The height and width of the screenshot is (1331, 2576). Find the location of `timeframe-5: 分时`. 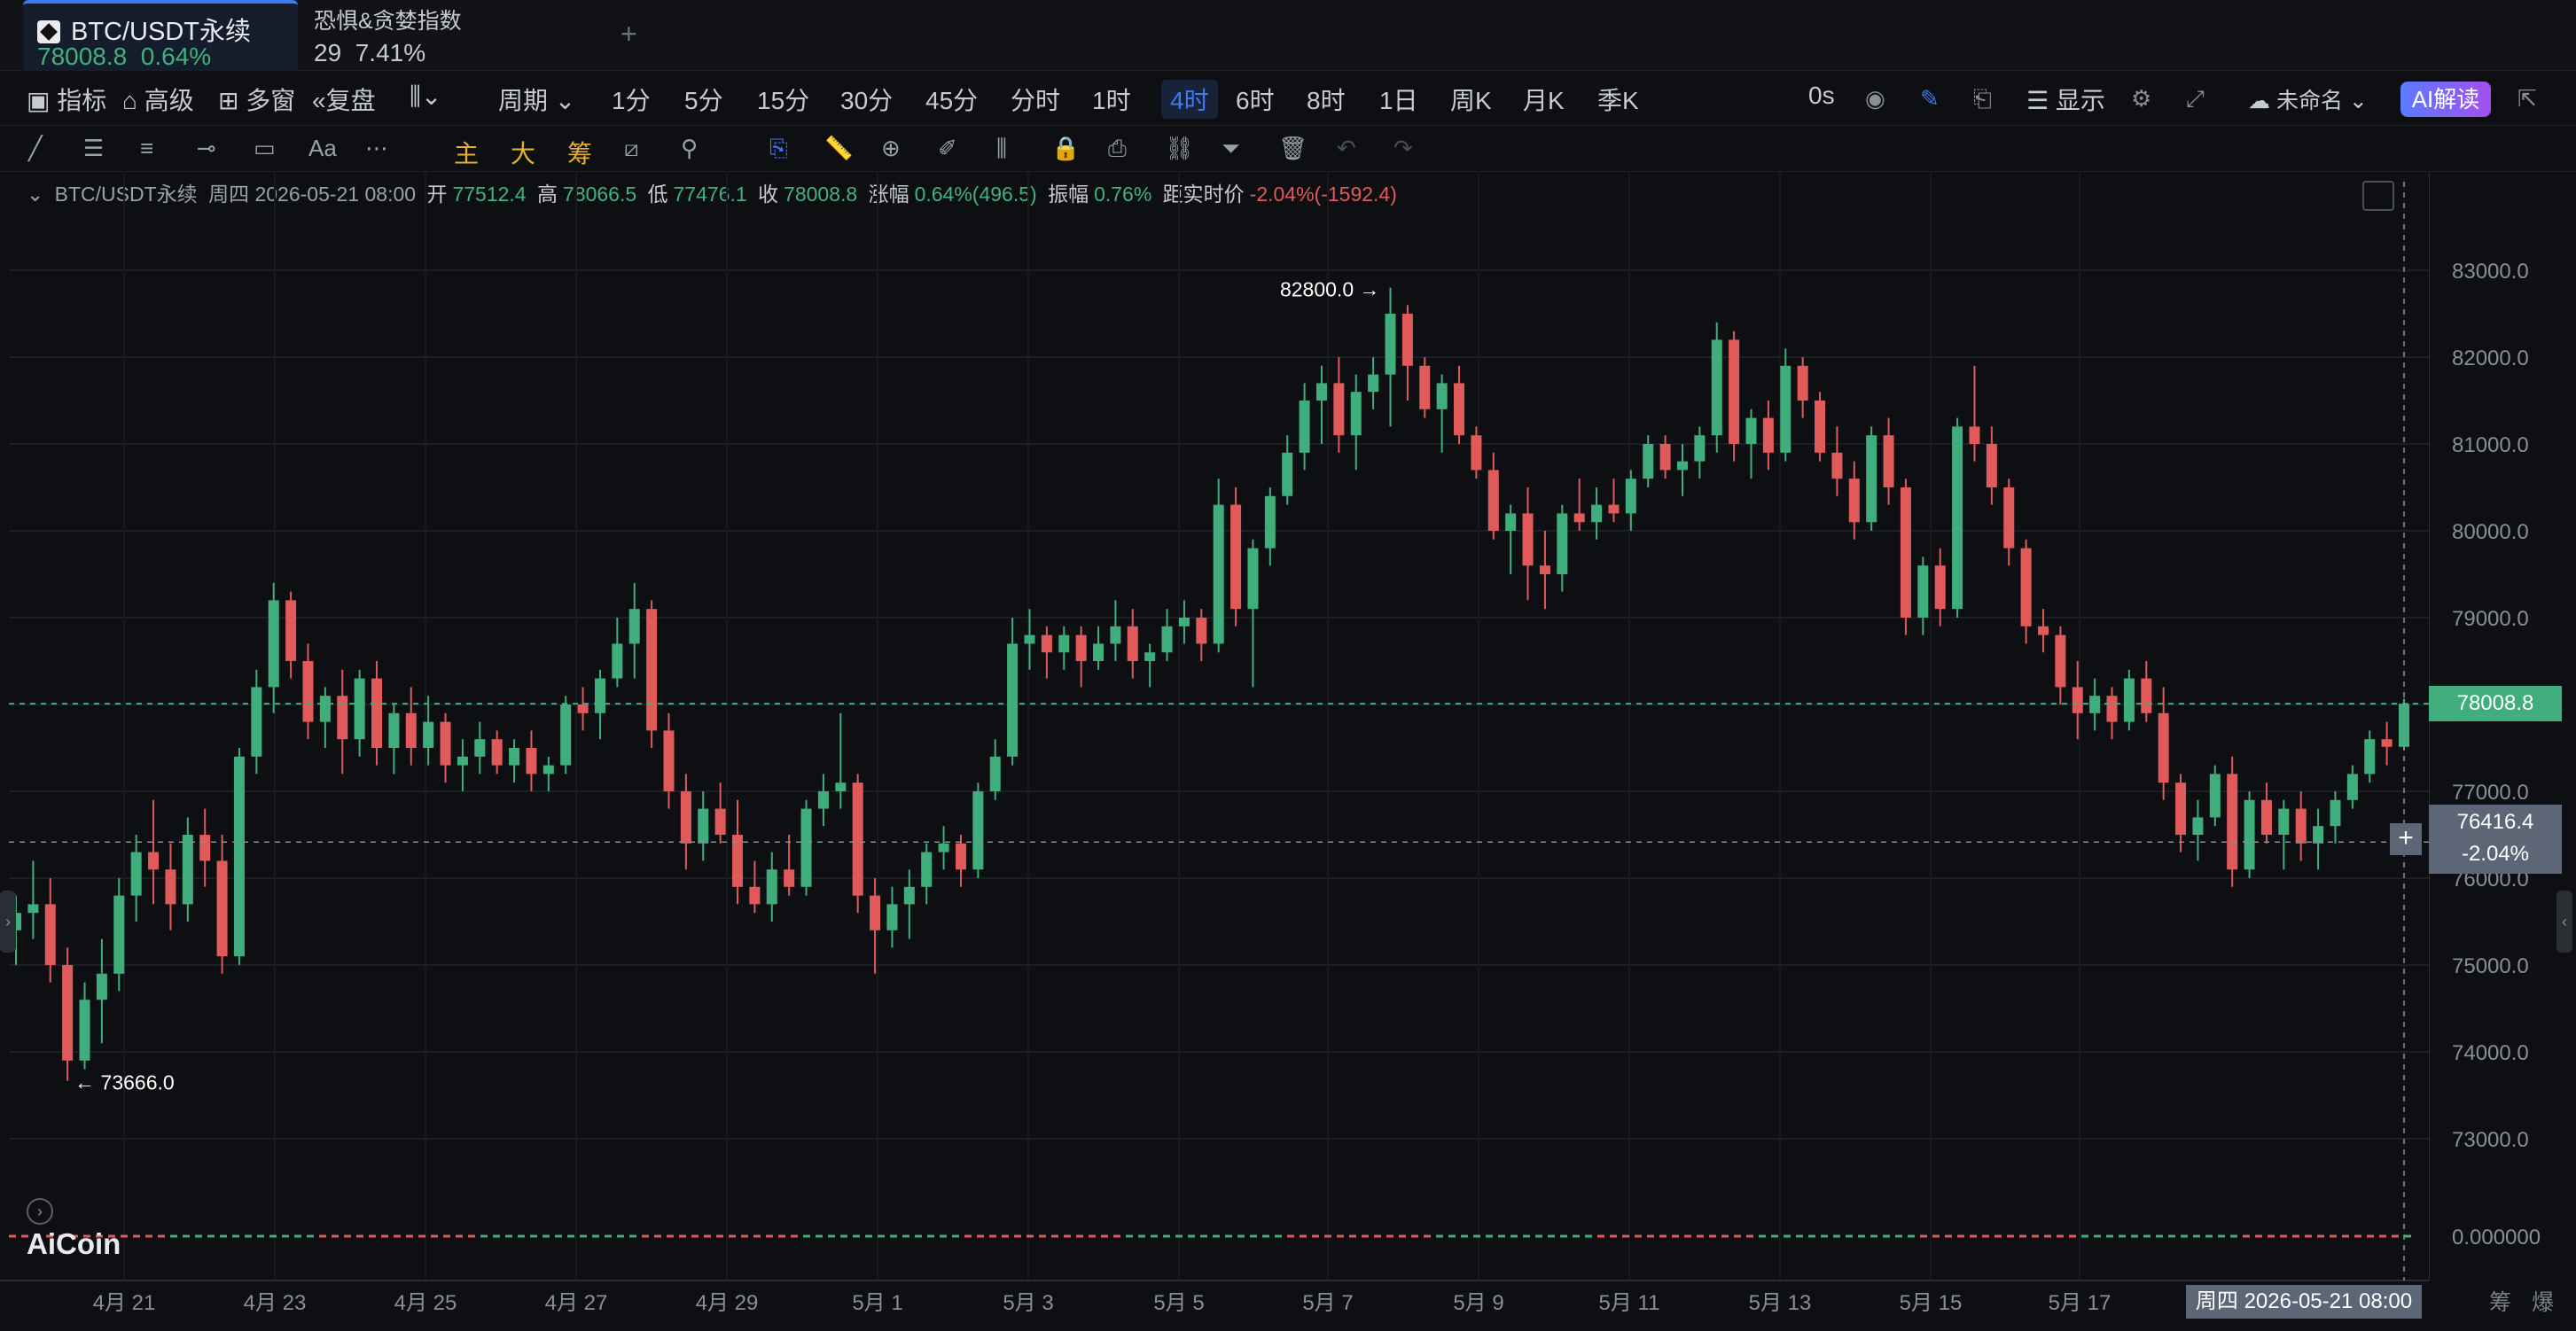

timeframe-5: 分时 is located at coordinates (1035, 100).